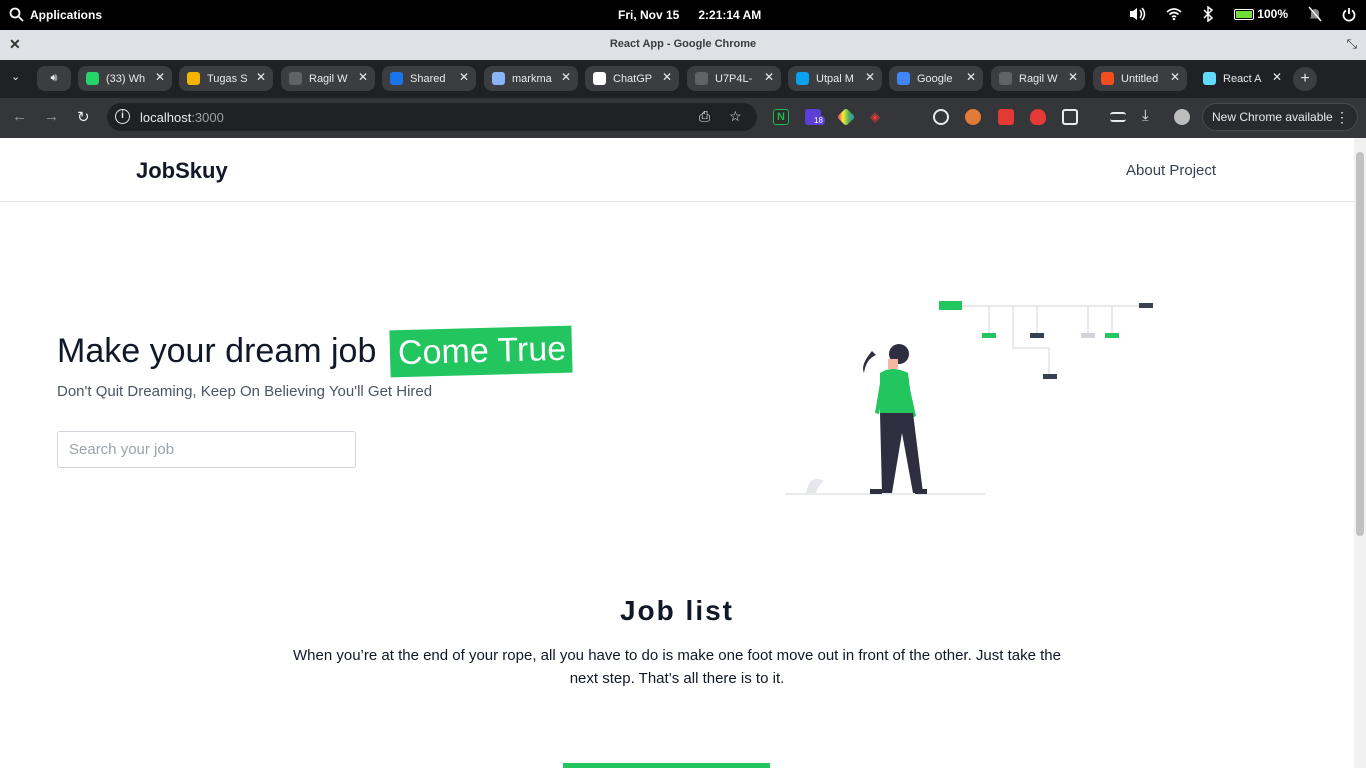 Image resolution: width=1366 pixels, height=768 pixels. I want to click on speaker-icon: 🔊︎, so click(54, 78).